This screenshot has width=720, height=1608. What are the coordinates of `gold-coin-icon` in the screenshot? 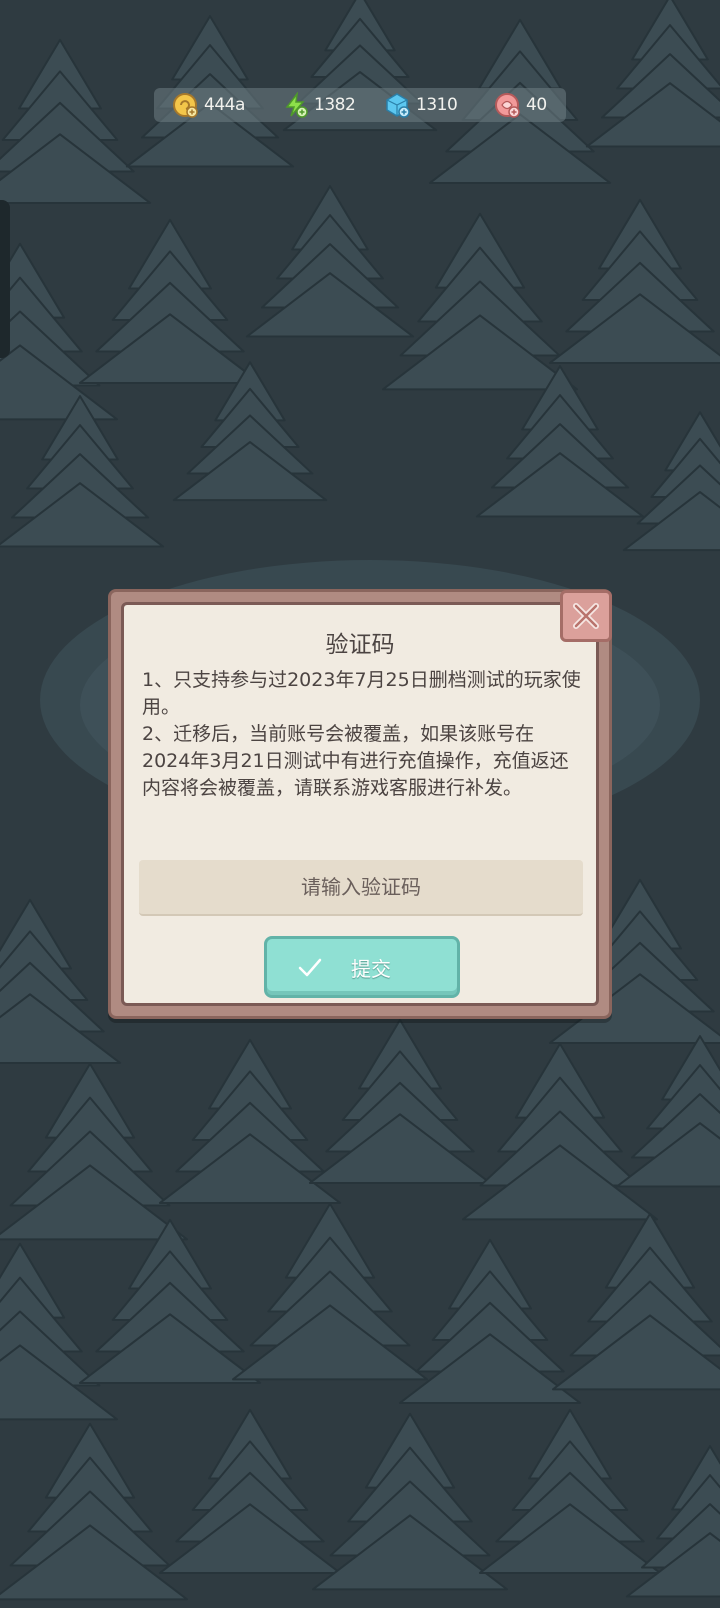 It's located at (185, 105).